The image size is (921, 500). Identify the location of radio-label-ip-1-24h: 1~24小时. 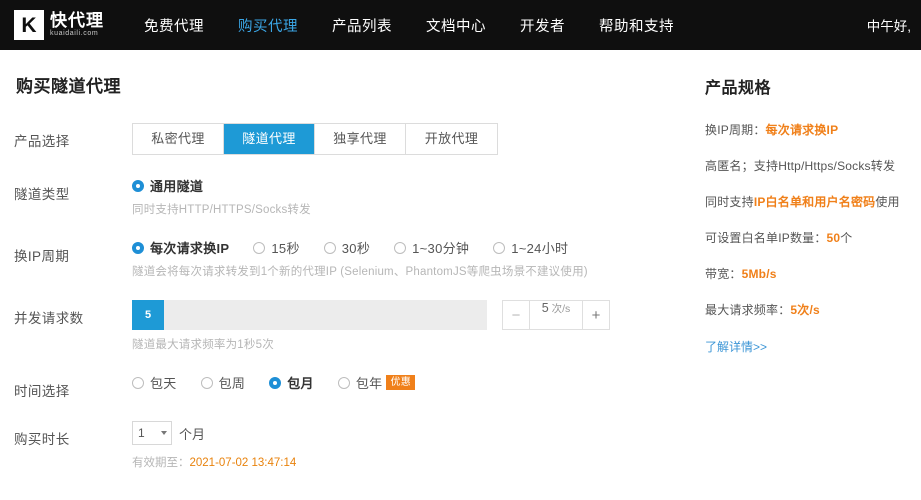
(540, 248).